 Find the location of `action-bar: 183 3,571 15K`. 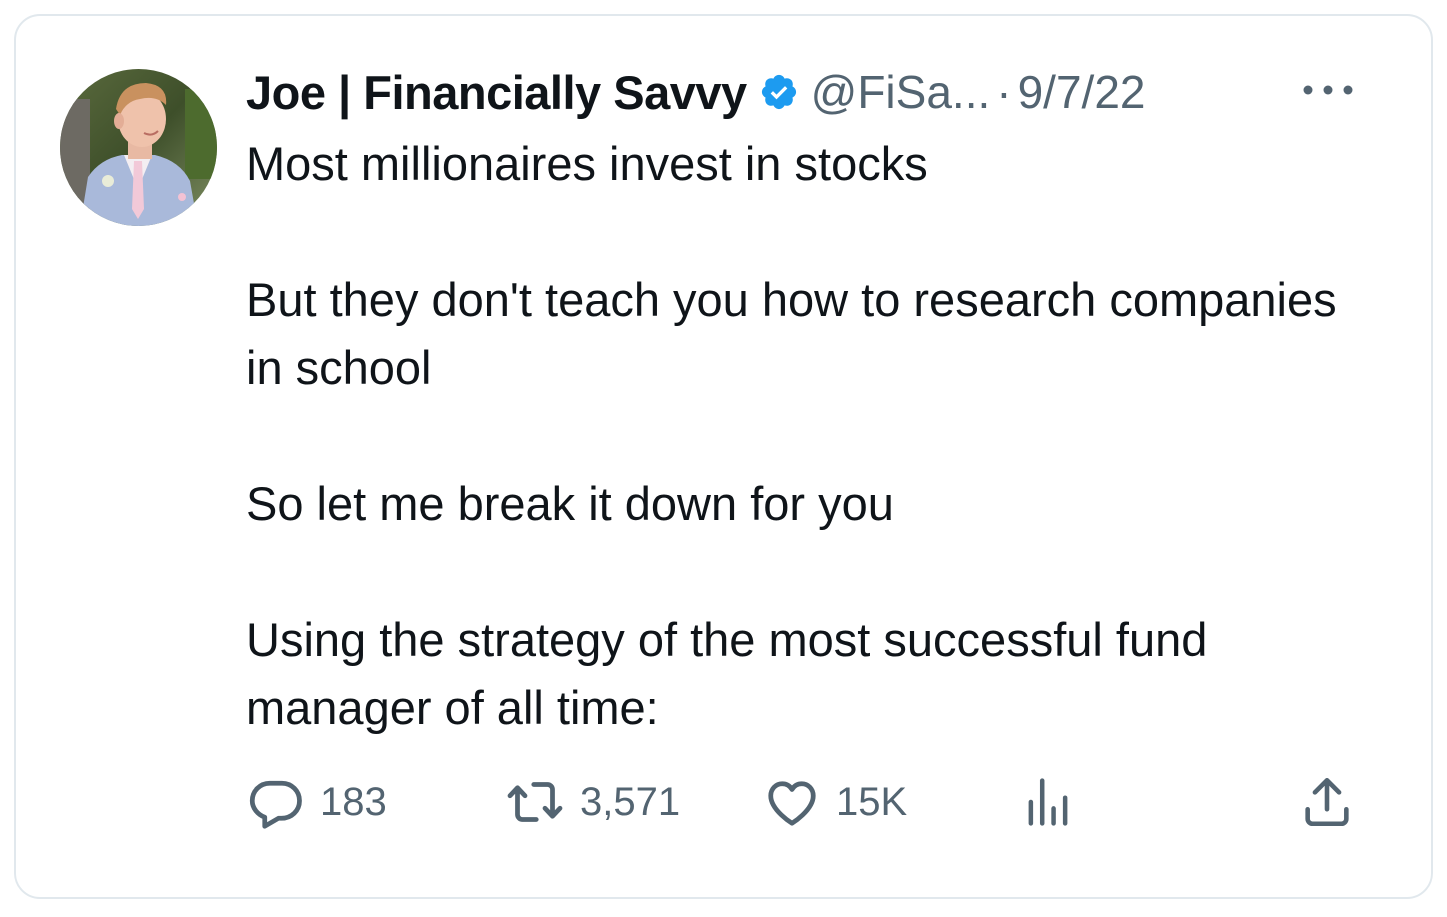

action-bar: 183 3,571 15K is located at coordinates (801, 802).